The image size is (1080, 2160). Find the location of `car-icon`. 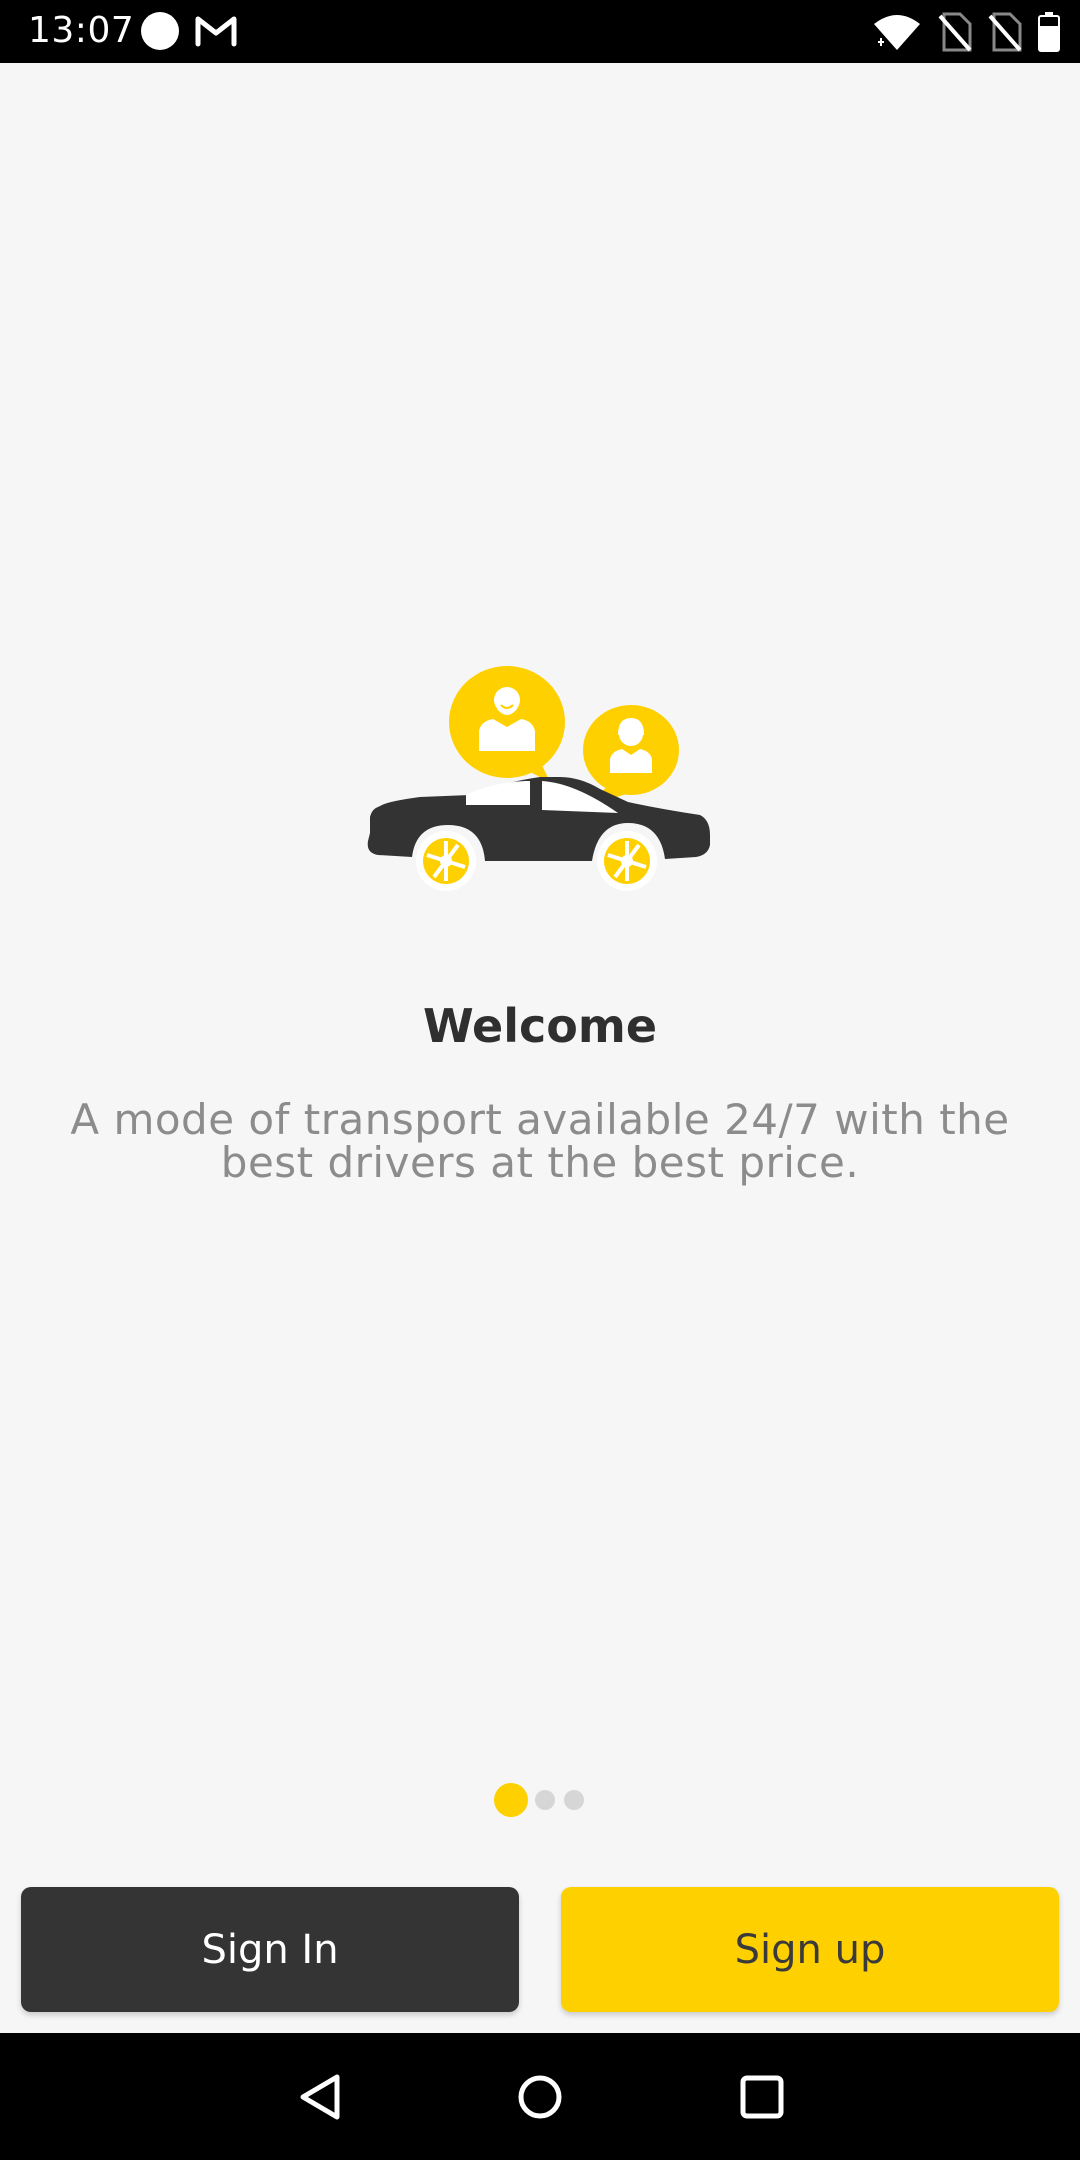

car-icon is located at coordinates (538, 834).